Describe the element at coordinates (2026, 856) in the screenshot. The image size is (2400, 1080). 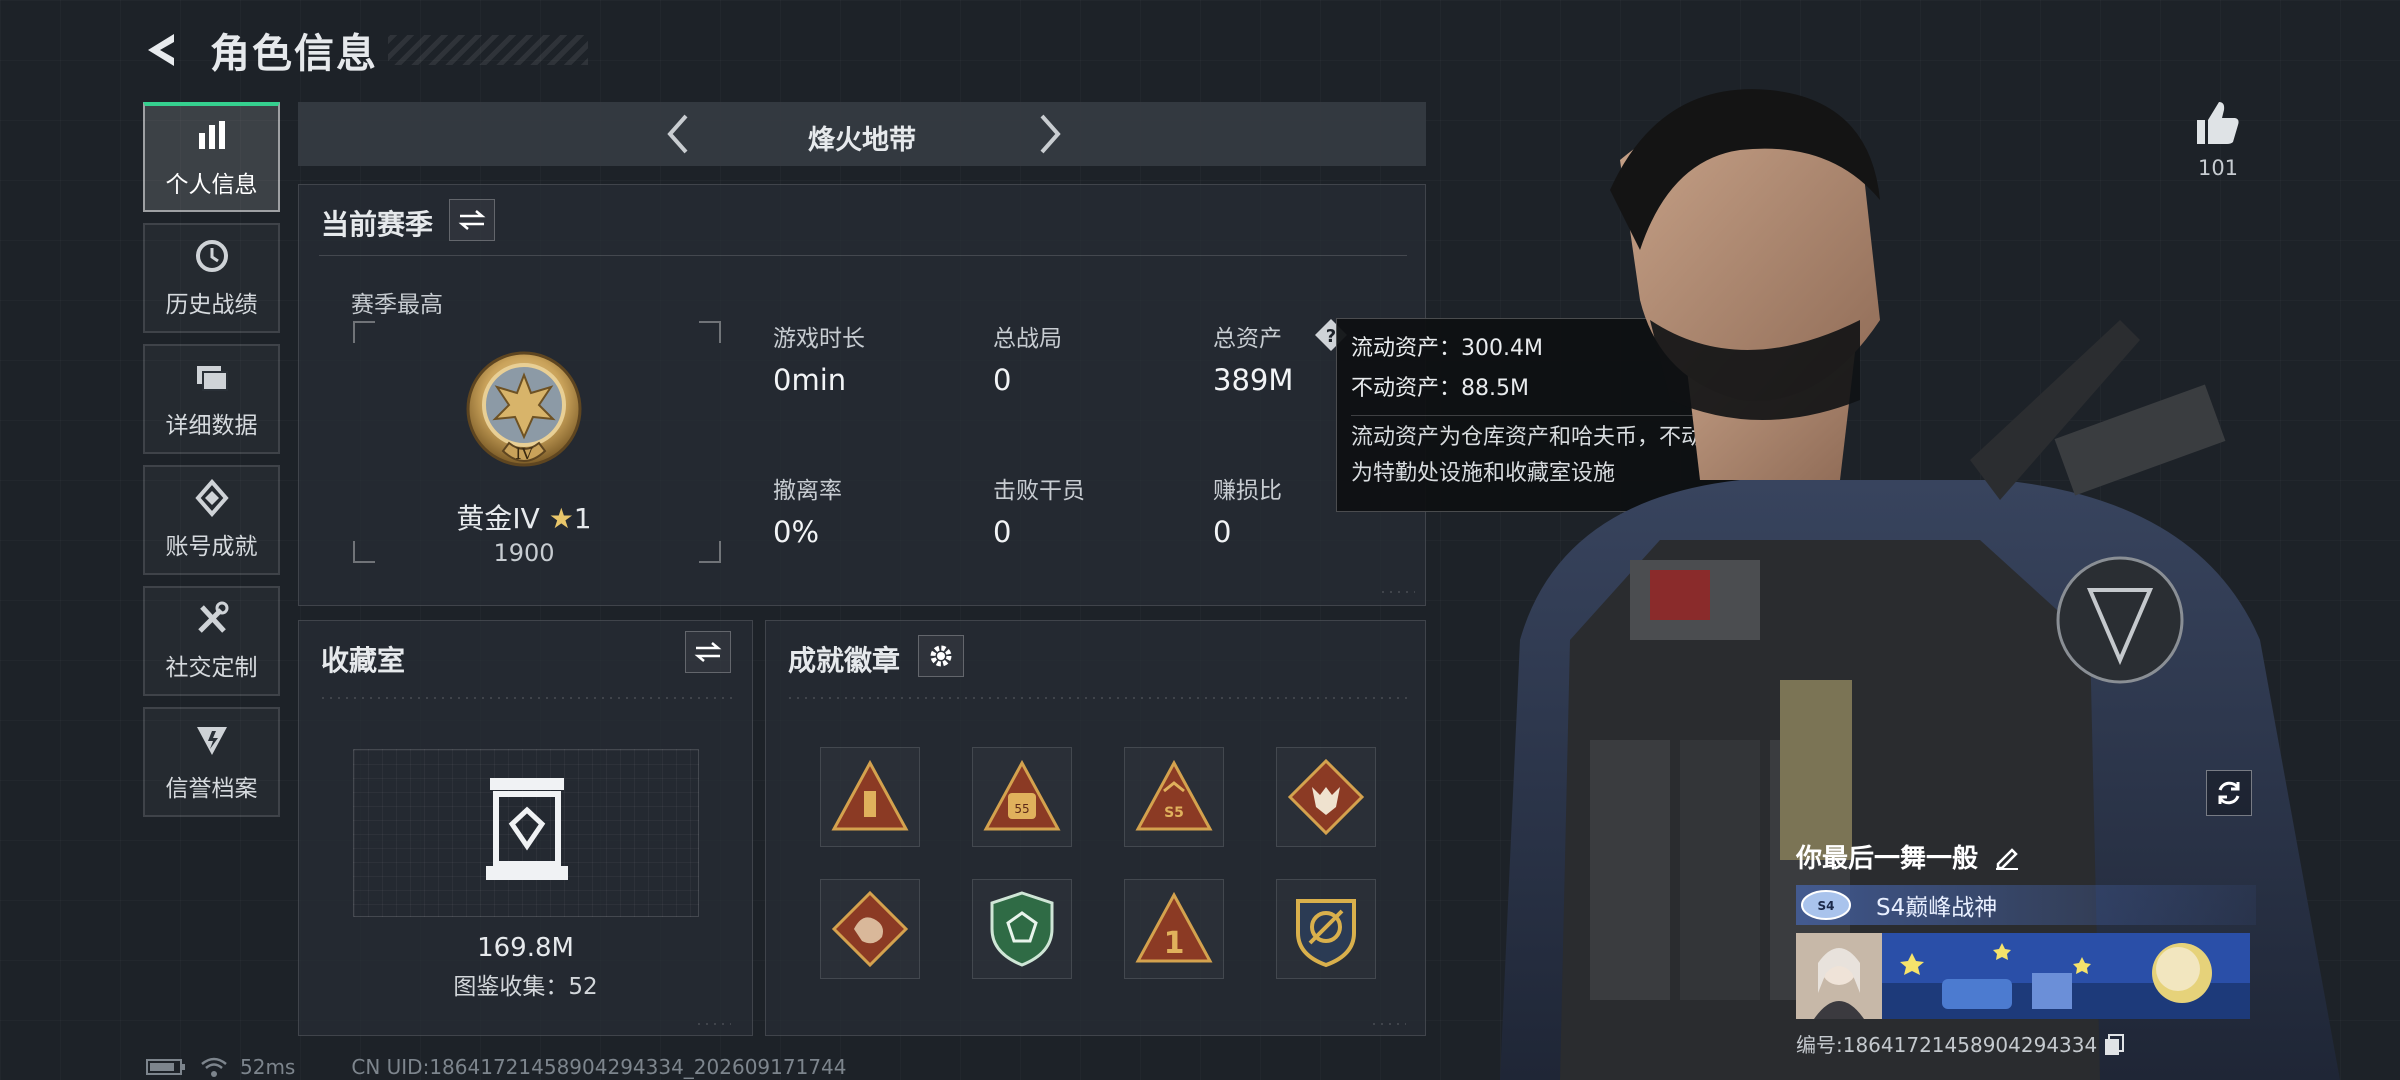
I see `player-name-row: 你最后一舞一般` at that location.